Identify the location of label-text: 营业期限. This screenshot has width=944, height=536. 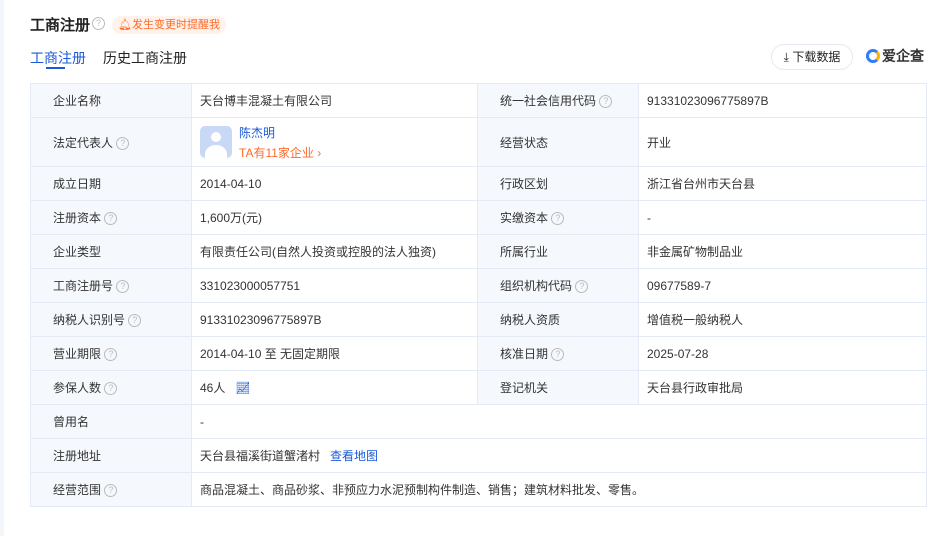
(77, 354).